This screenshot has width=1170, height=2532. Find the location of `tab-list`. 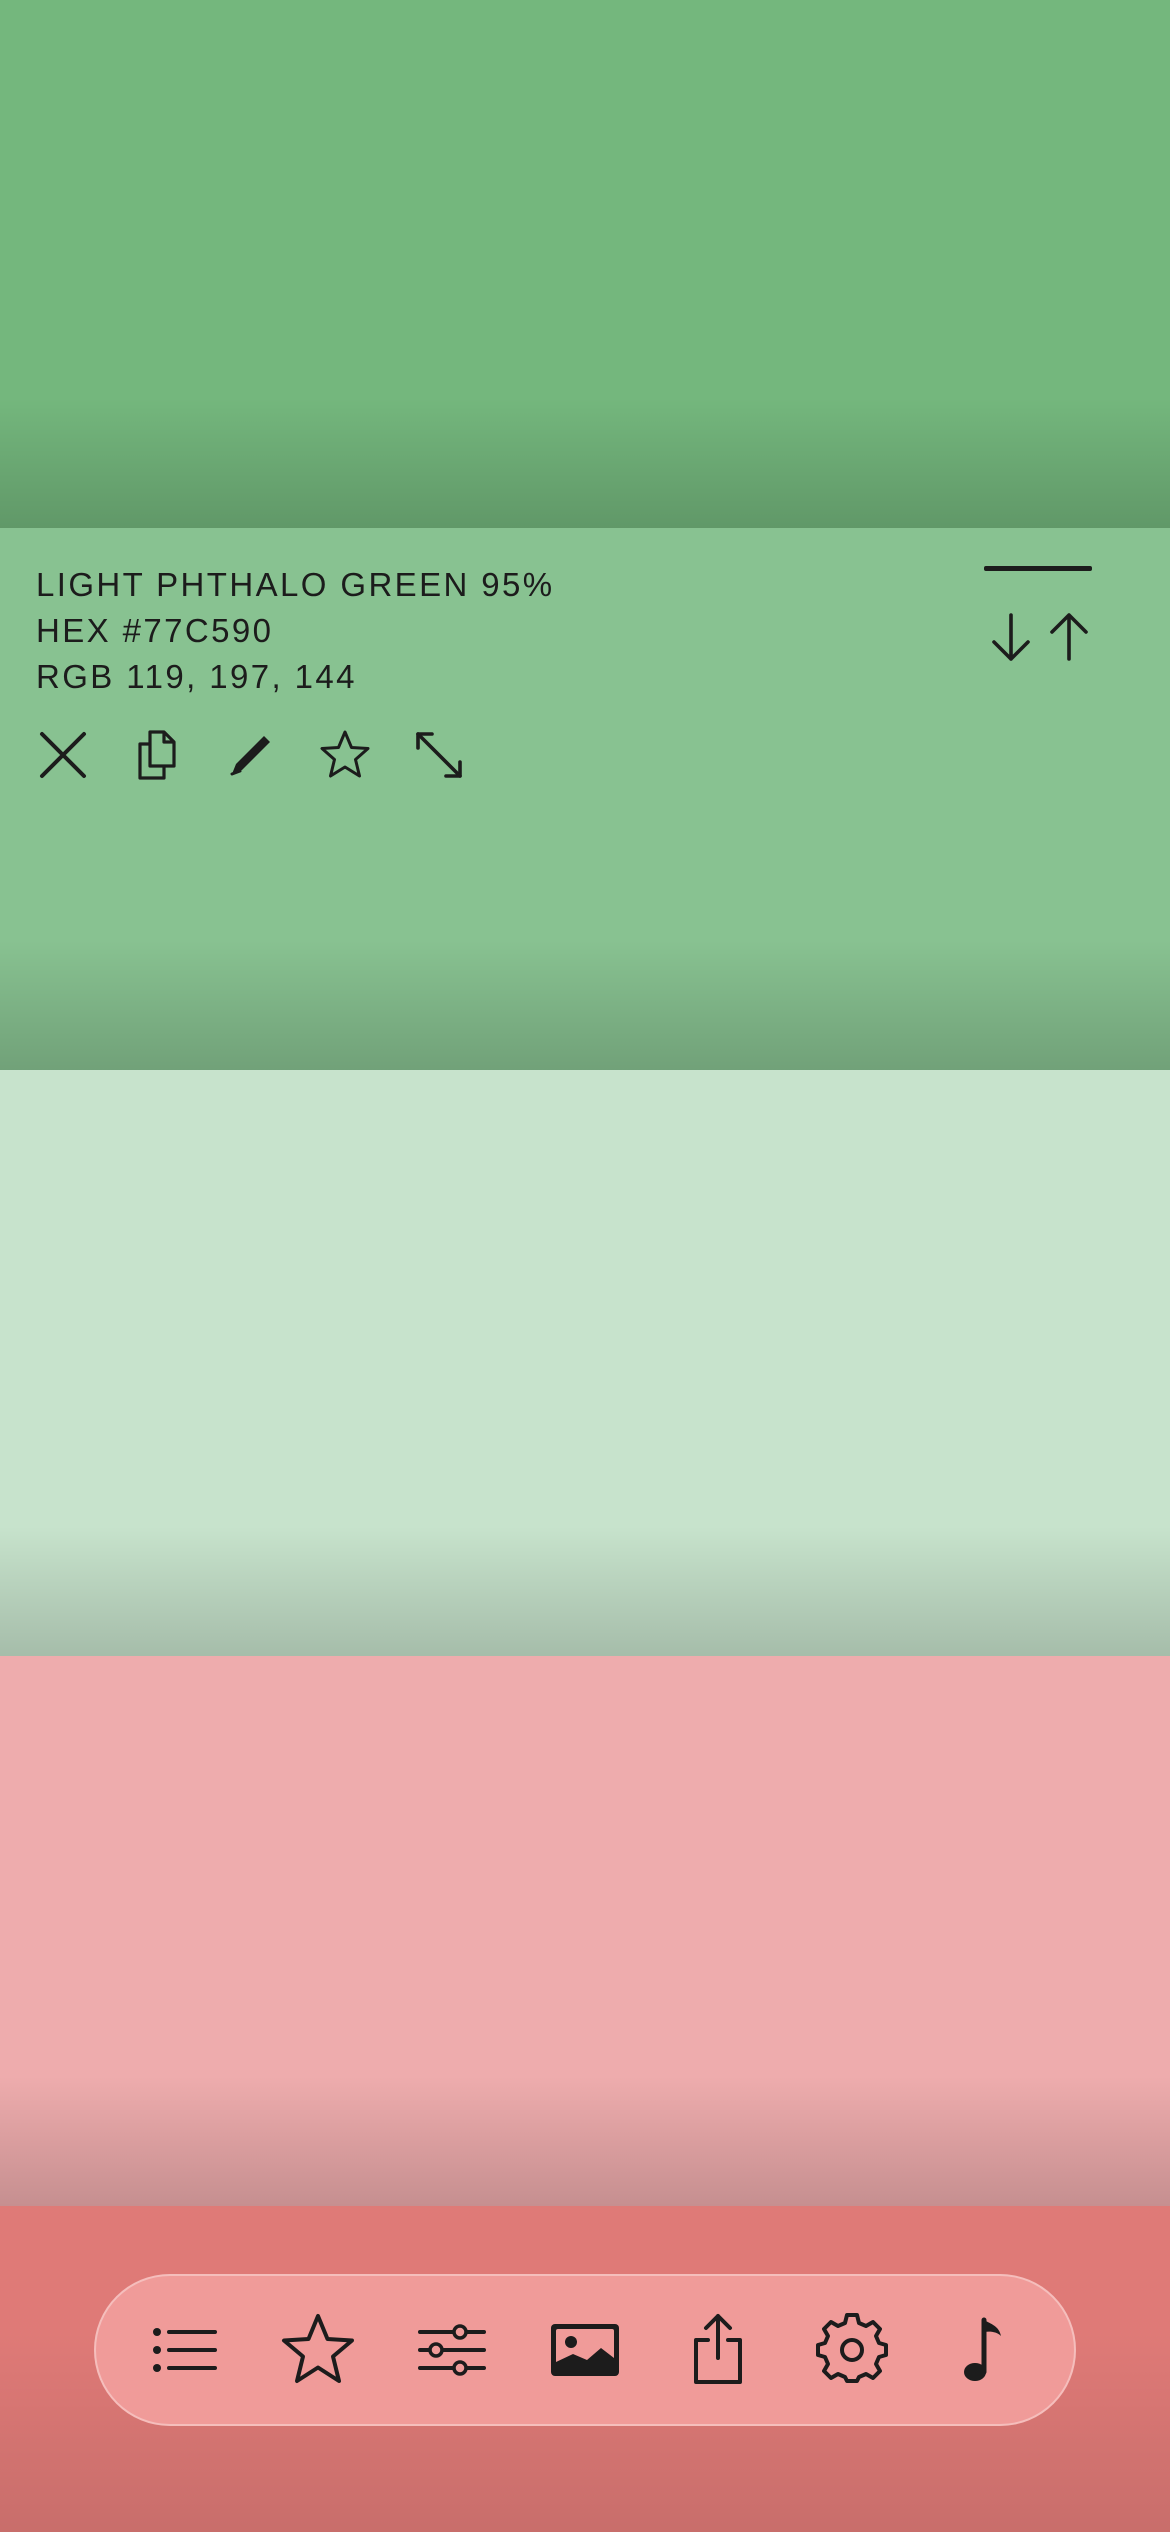

tab-list is located at coordinates (185, 2350).